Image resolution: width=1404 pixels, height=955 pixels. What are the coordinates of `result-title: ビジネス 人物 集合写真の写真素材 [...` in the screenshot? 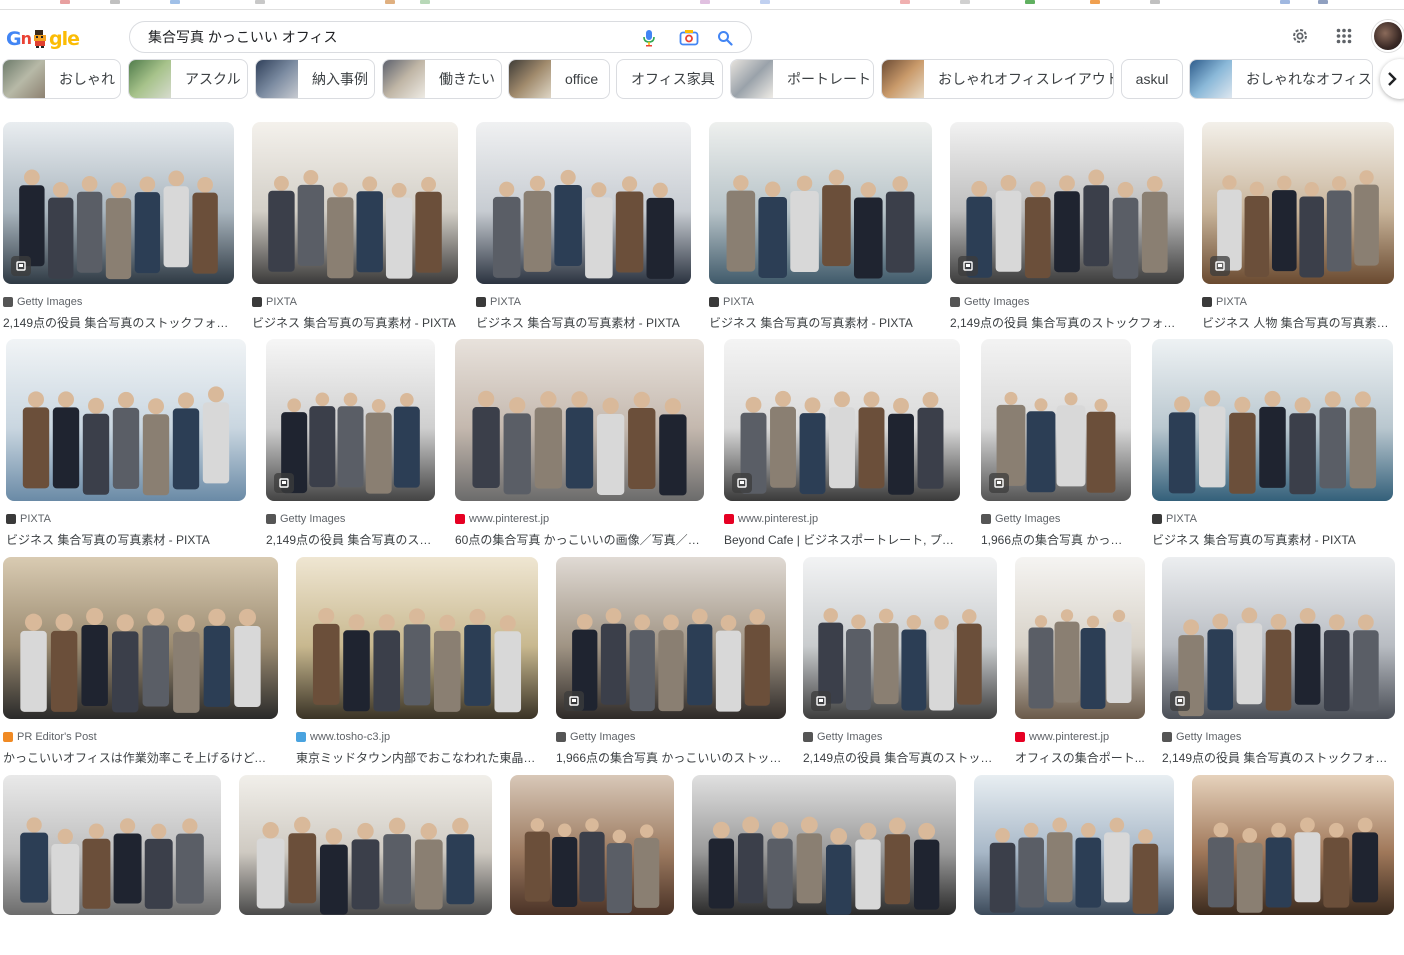 It's located at (1298, 322).